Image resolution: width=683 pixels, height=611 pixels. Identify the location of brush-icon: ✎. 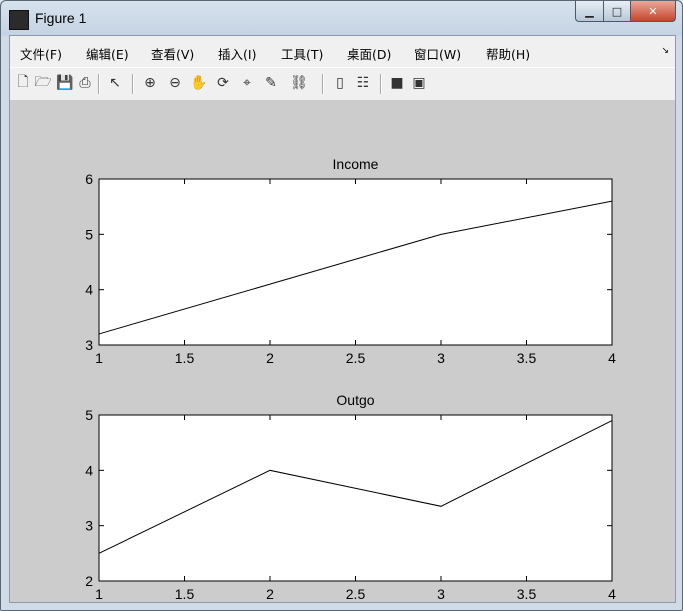
(271, 83).